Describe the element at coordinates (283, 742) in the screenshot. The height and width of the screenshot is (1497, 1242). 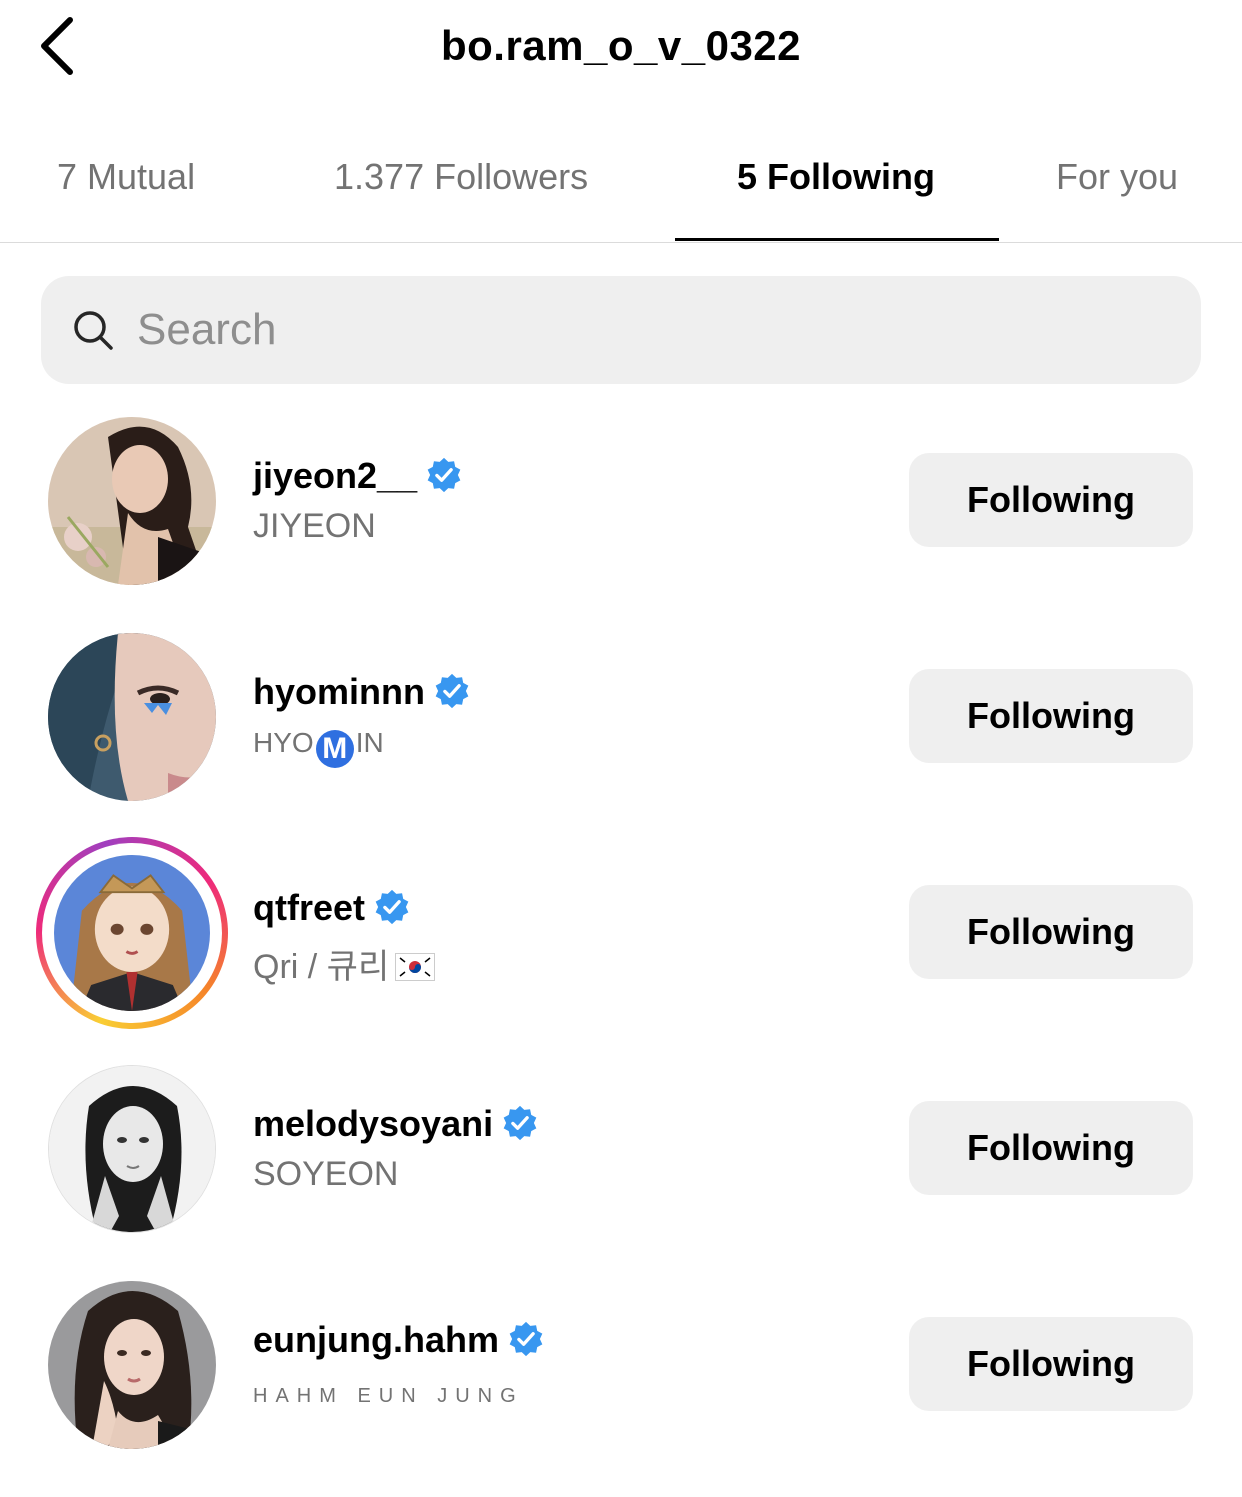
I see `fullname-prefix: HYO` at that location.